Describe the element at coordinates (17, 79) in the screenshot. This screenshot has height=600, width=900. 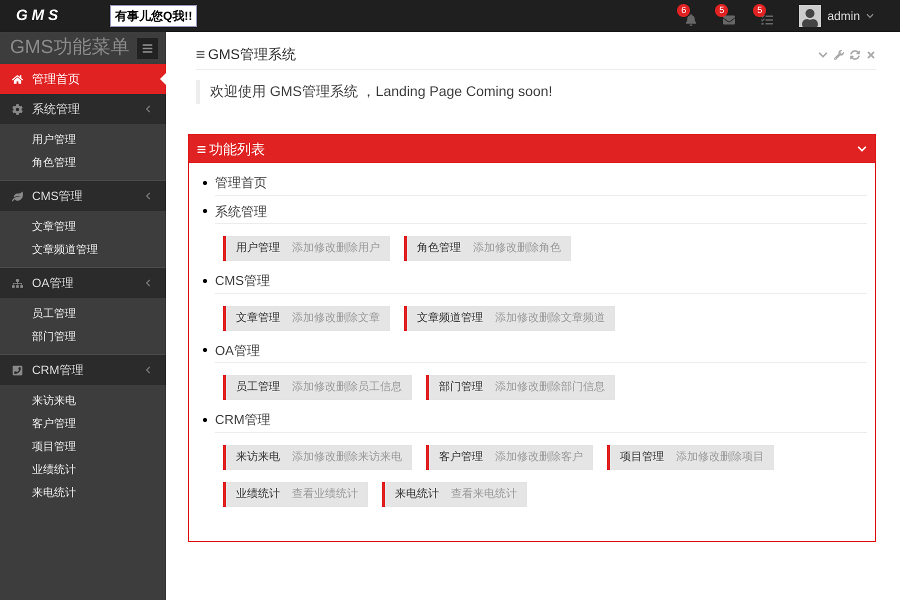
I see `home-icon` at that location.